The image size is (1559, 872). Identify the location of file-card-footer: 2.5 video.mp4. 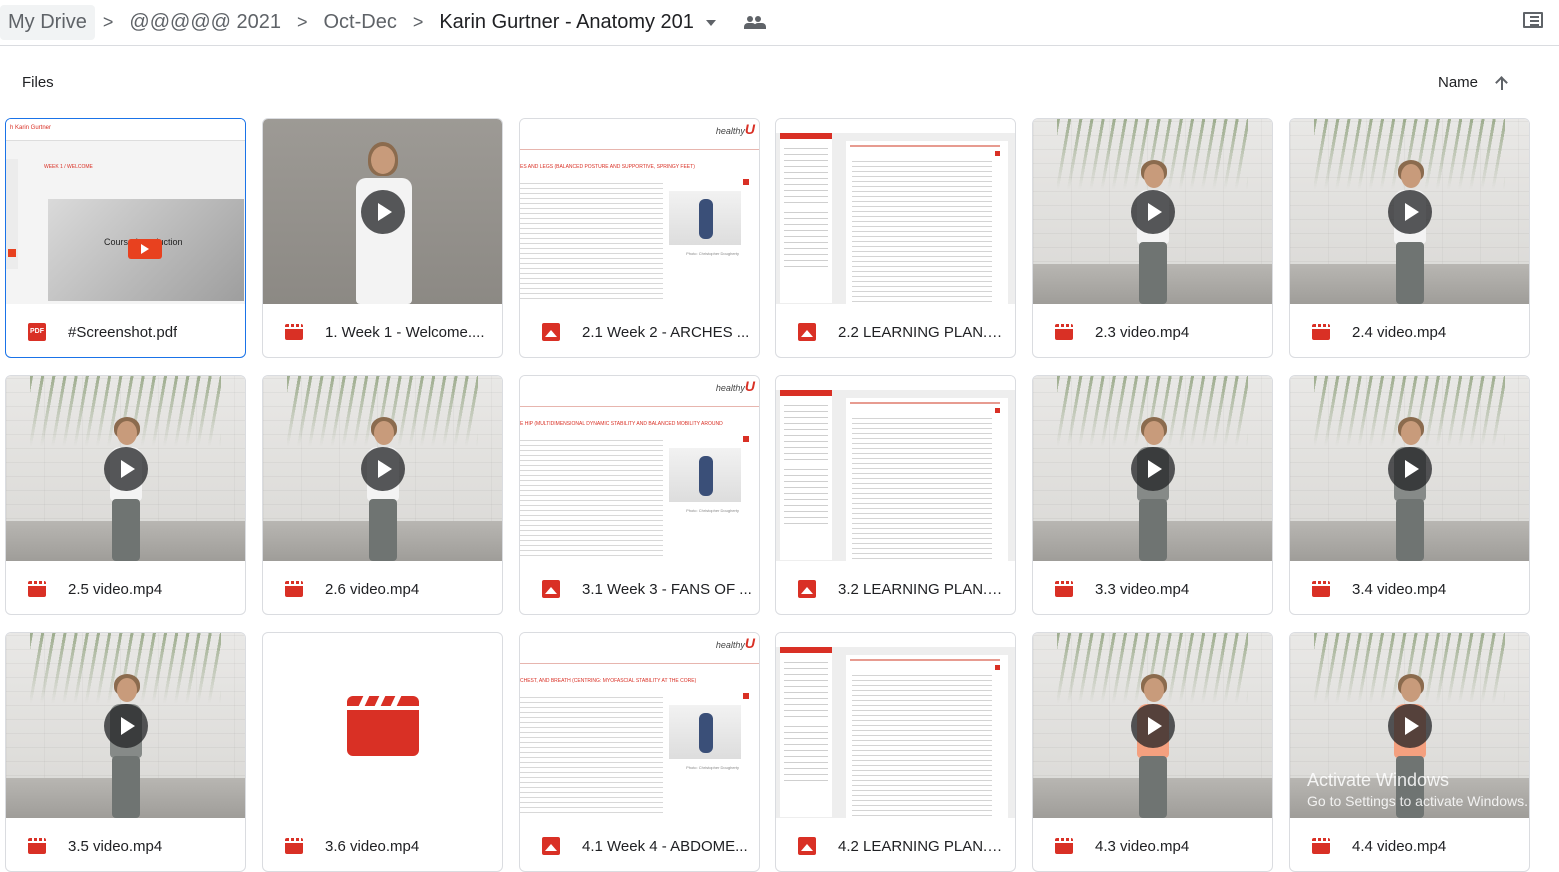
(125, 588).